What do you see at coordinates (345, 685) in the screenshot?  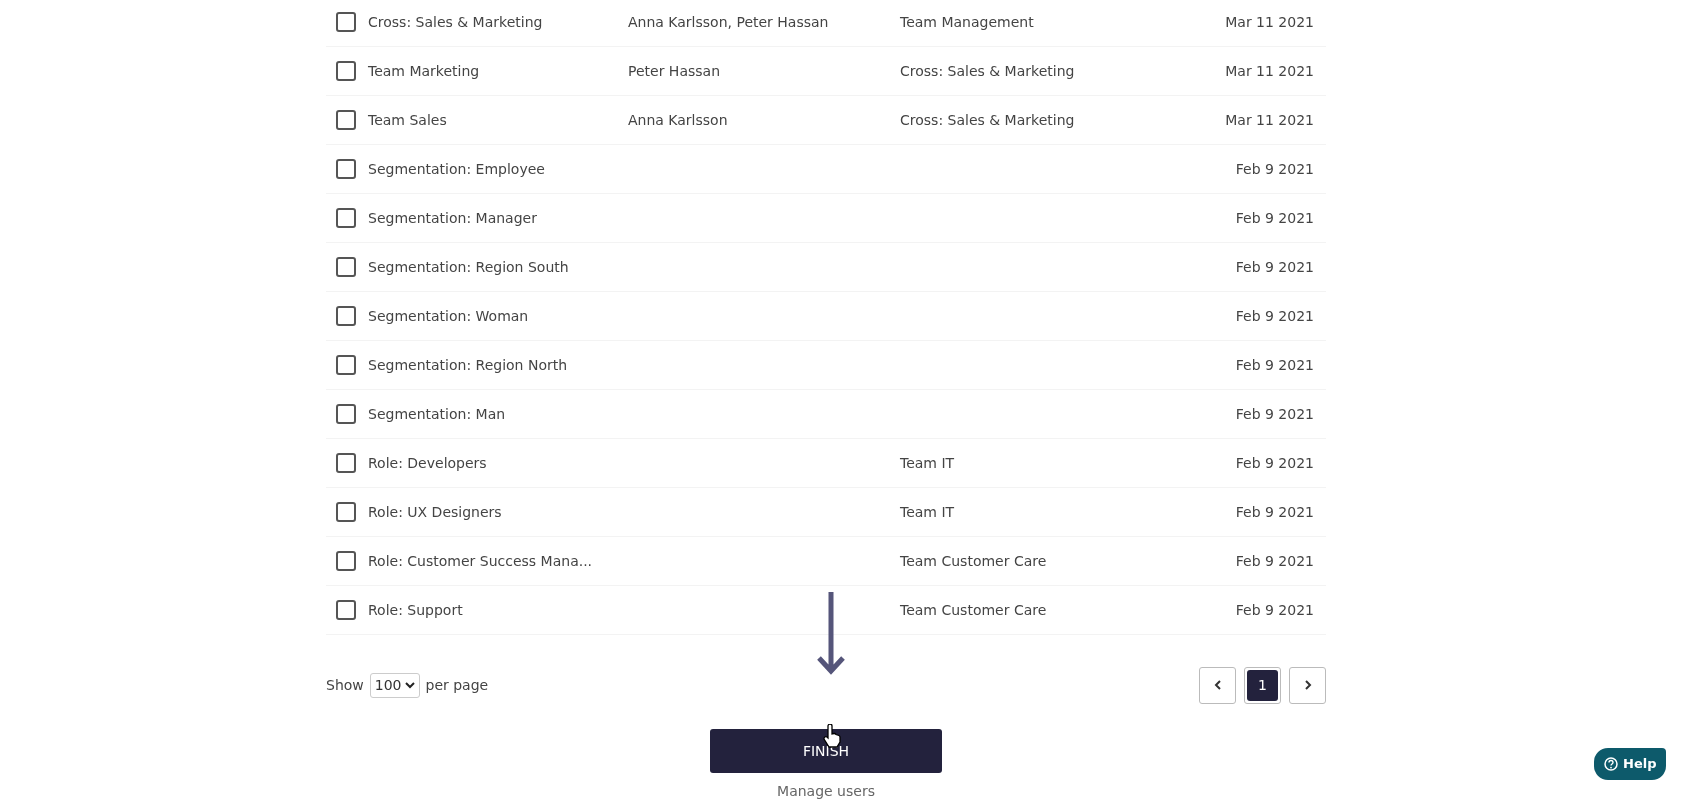 I see `show-label: Show` at bounding box center [345, 685].